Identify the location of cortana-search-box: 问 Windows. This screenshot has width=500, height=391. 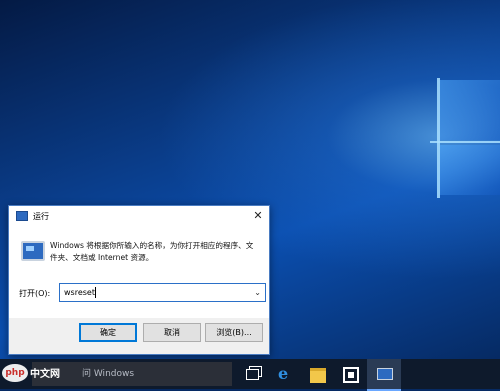
(132, 374).